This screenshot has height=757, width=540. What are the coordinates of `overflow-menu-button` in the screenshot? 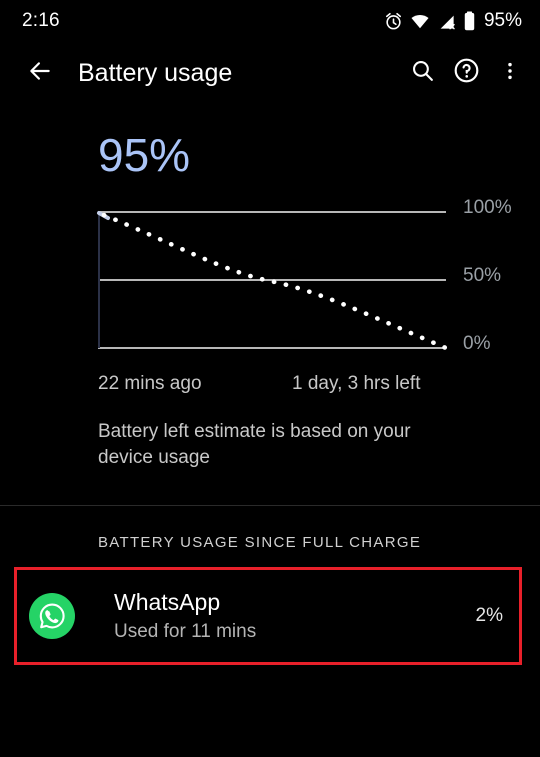 It's located at (510, 73).